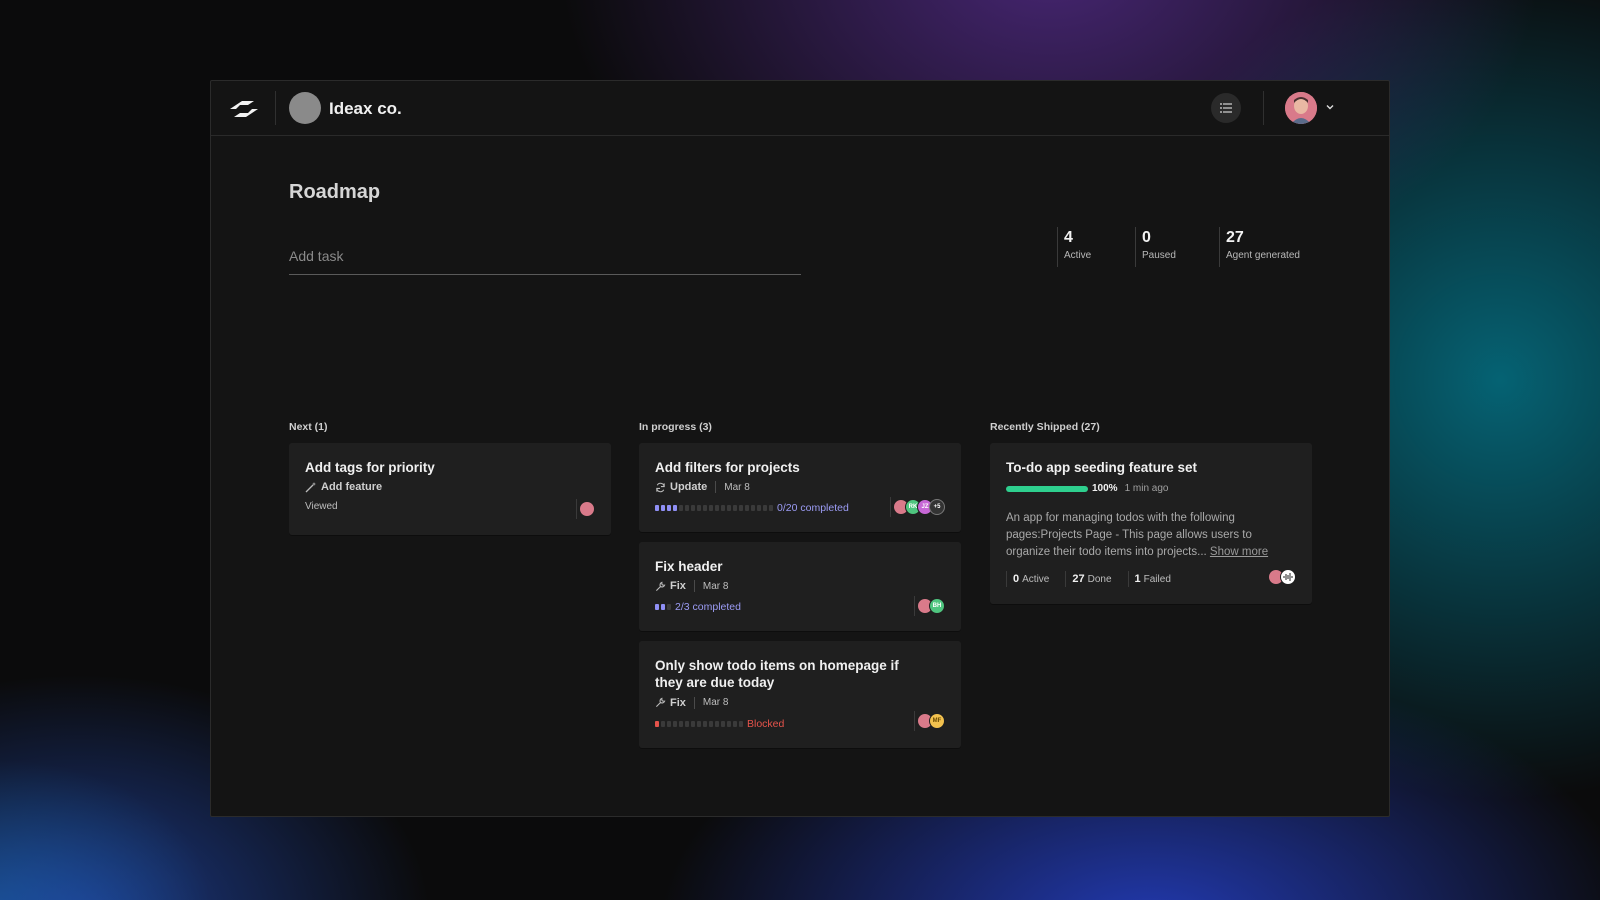  I want to click on card-type: Fix, so click(670, 703).